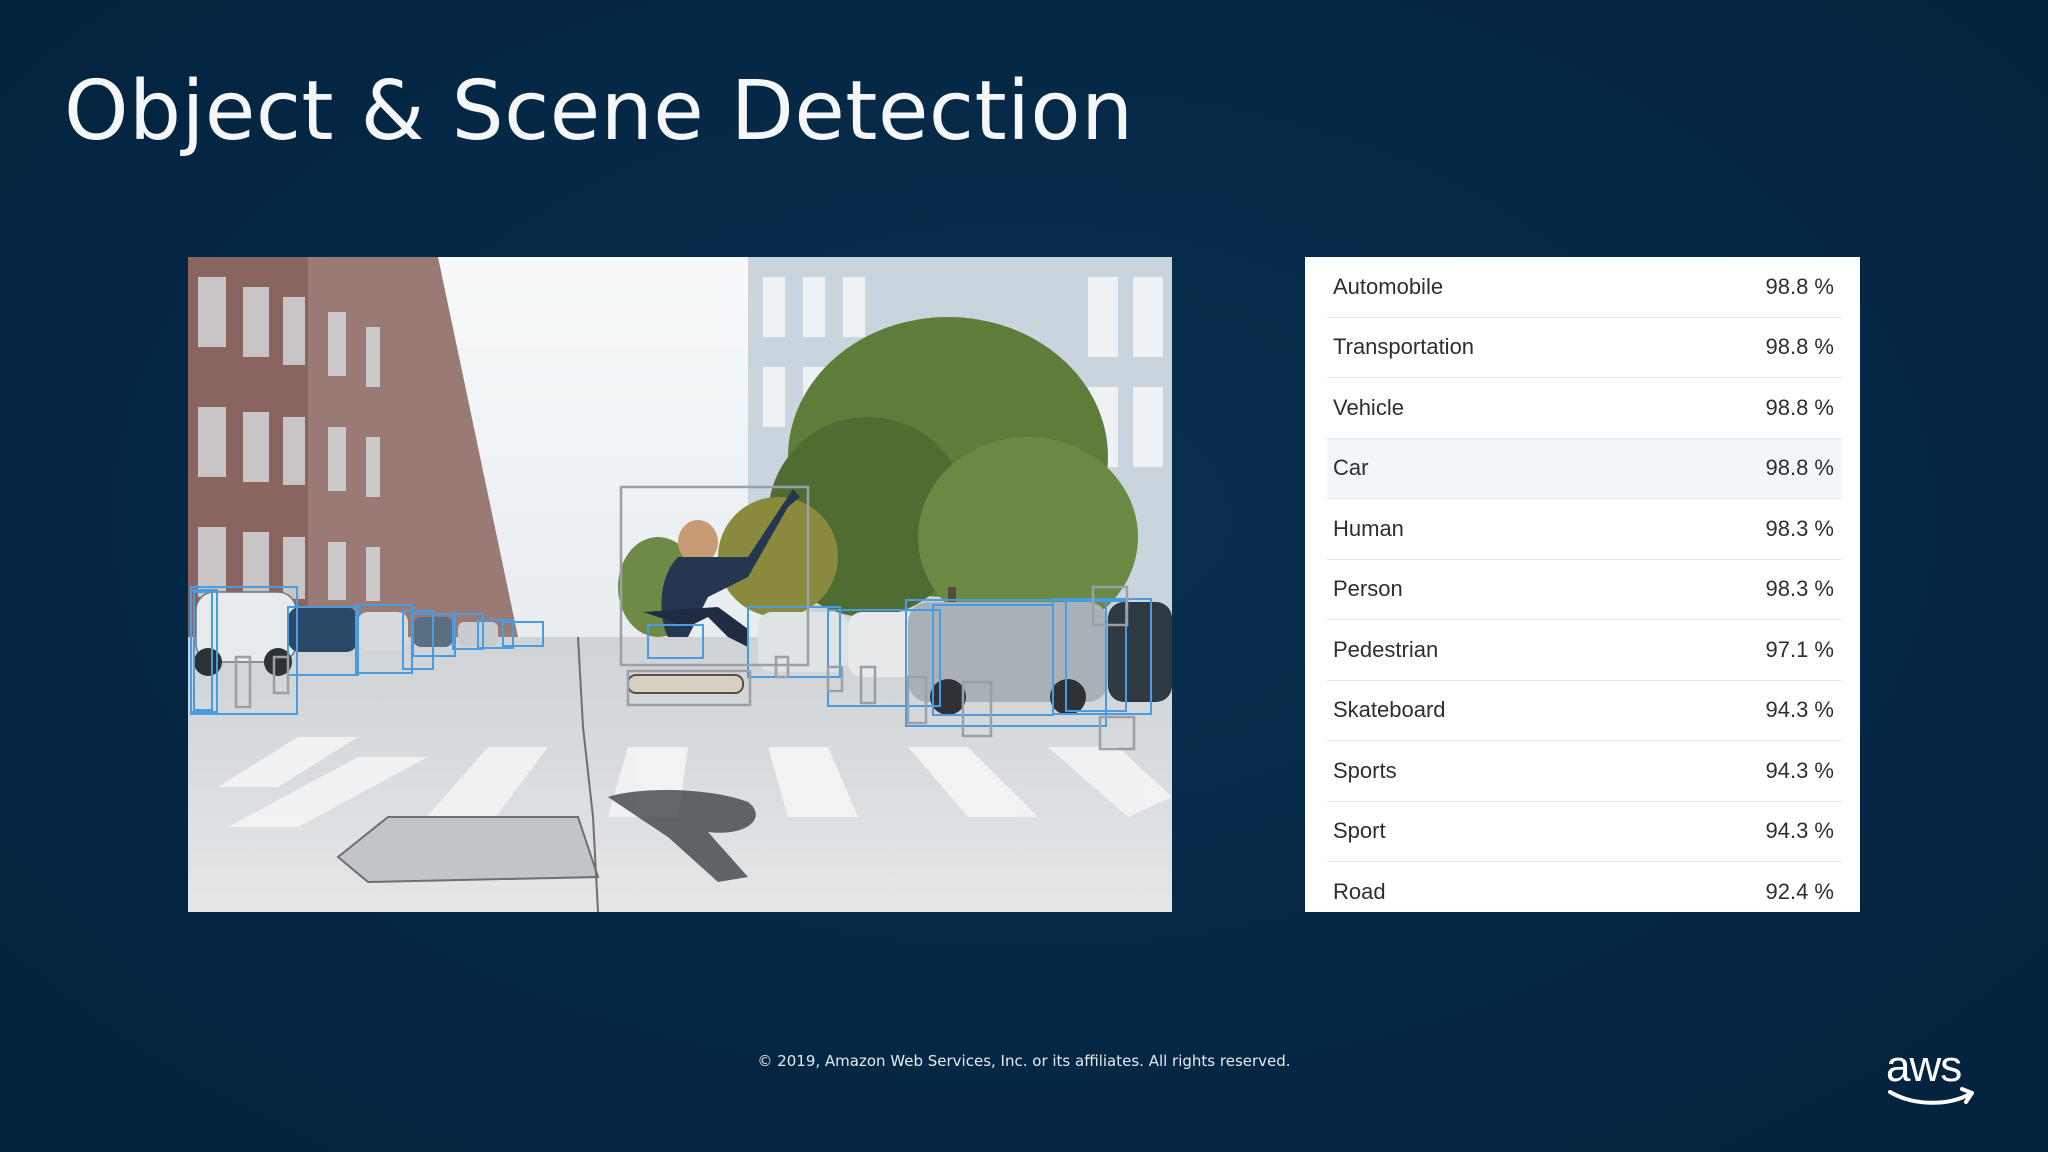 The width and height of the screenshot is (2048, 1152). What do you see at coordinates (1359, 831) in the screenshot?
I see `label-name: Sport` at bounding box center [1359, 831].